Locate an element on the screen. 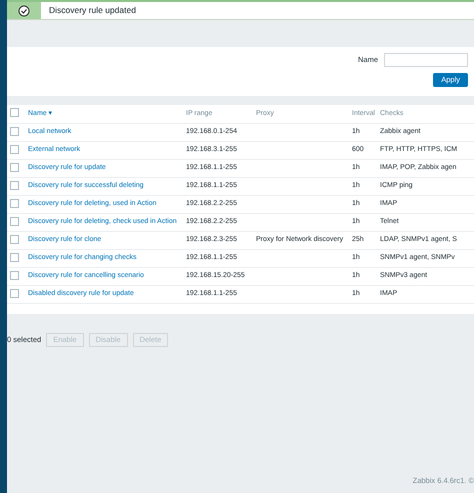  check-circle-icon is located at coordinates (24, 10).